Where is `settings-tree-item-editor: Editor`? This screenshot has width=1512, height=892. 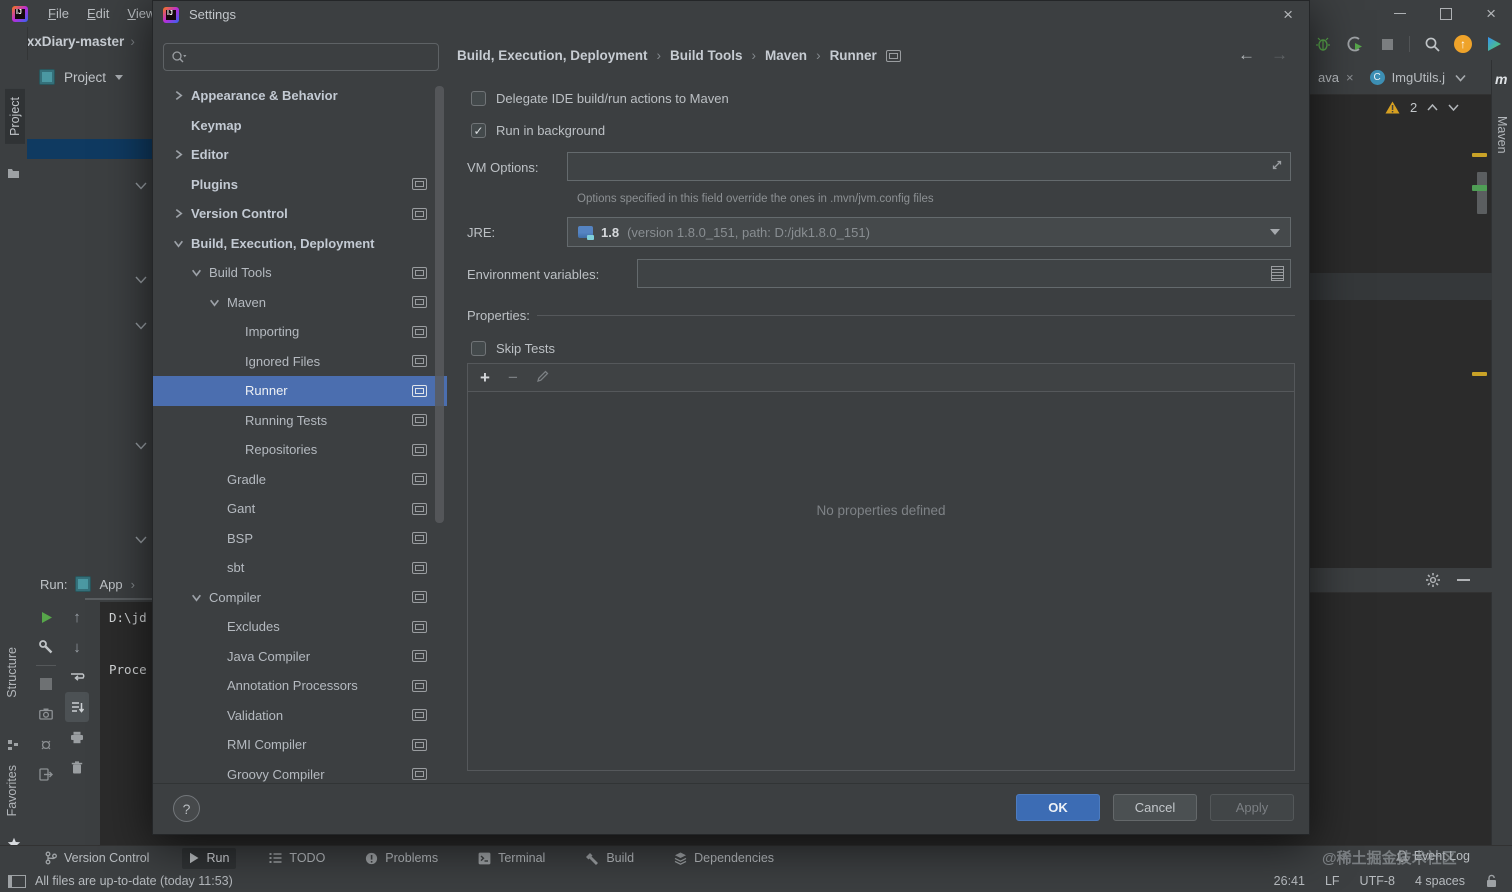 settings-tree-item-editor: Editor is located at coordinates (300, 155).